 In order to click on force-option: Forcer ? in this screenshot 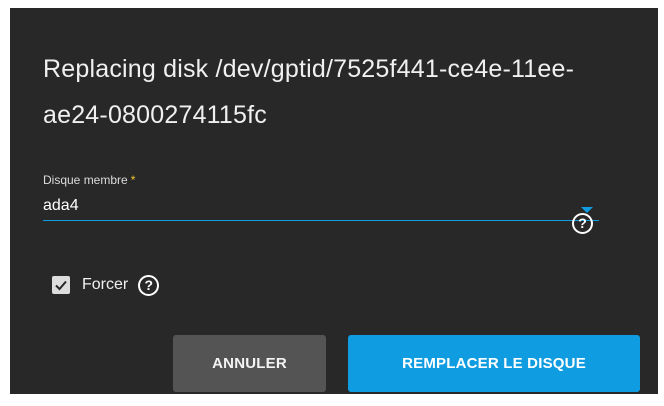, I will do `click(106, 285)`.